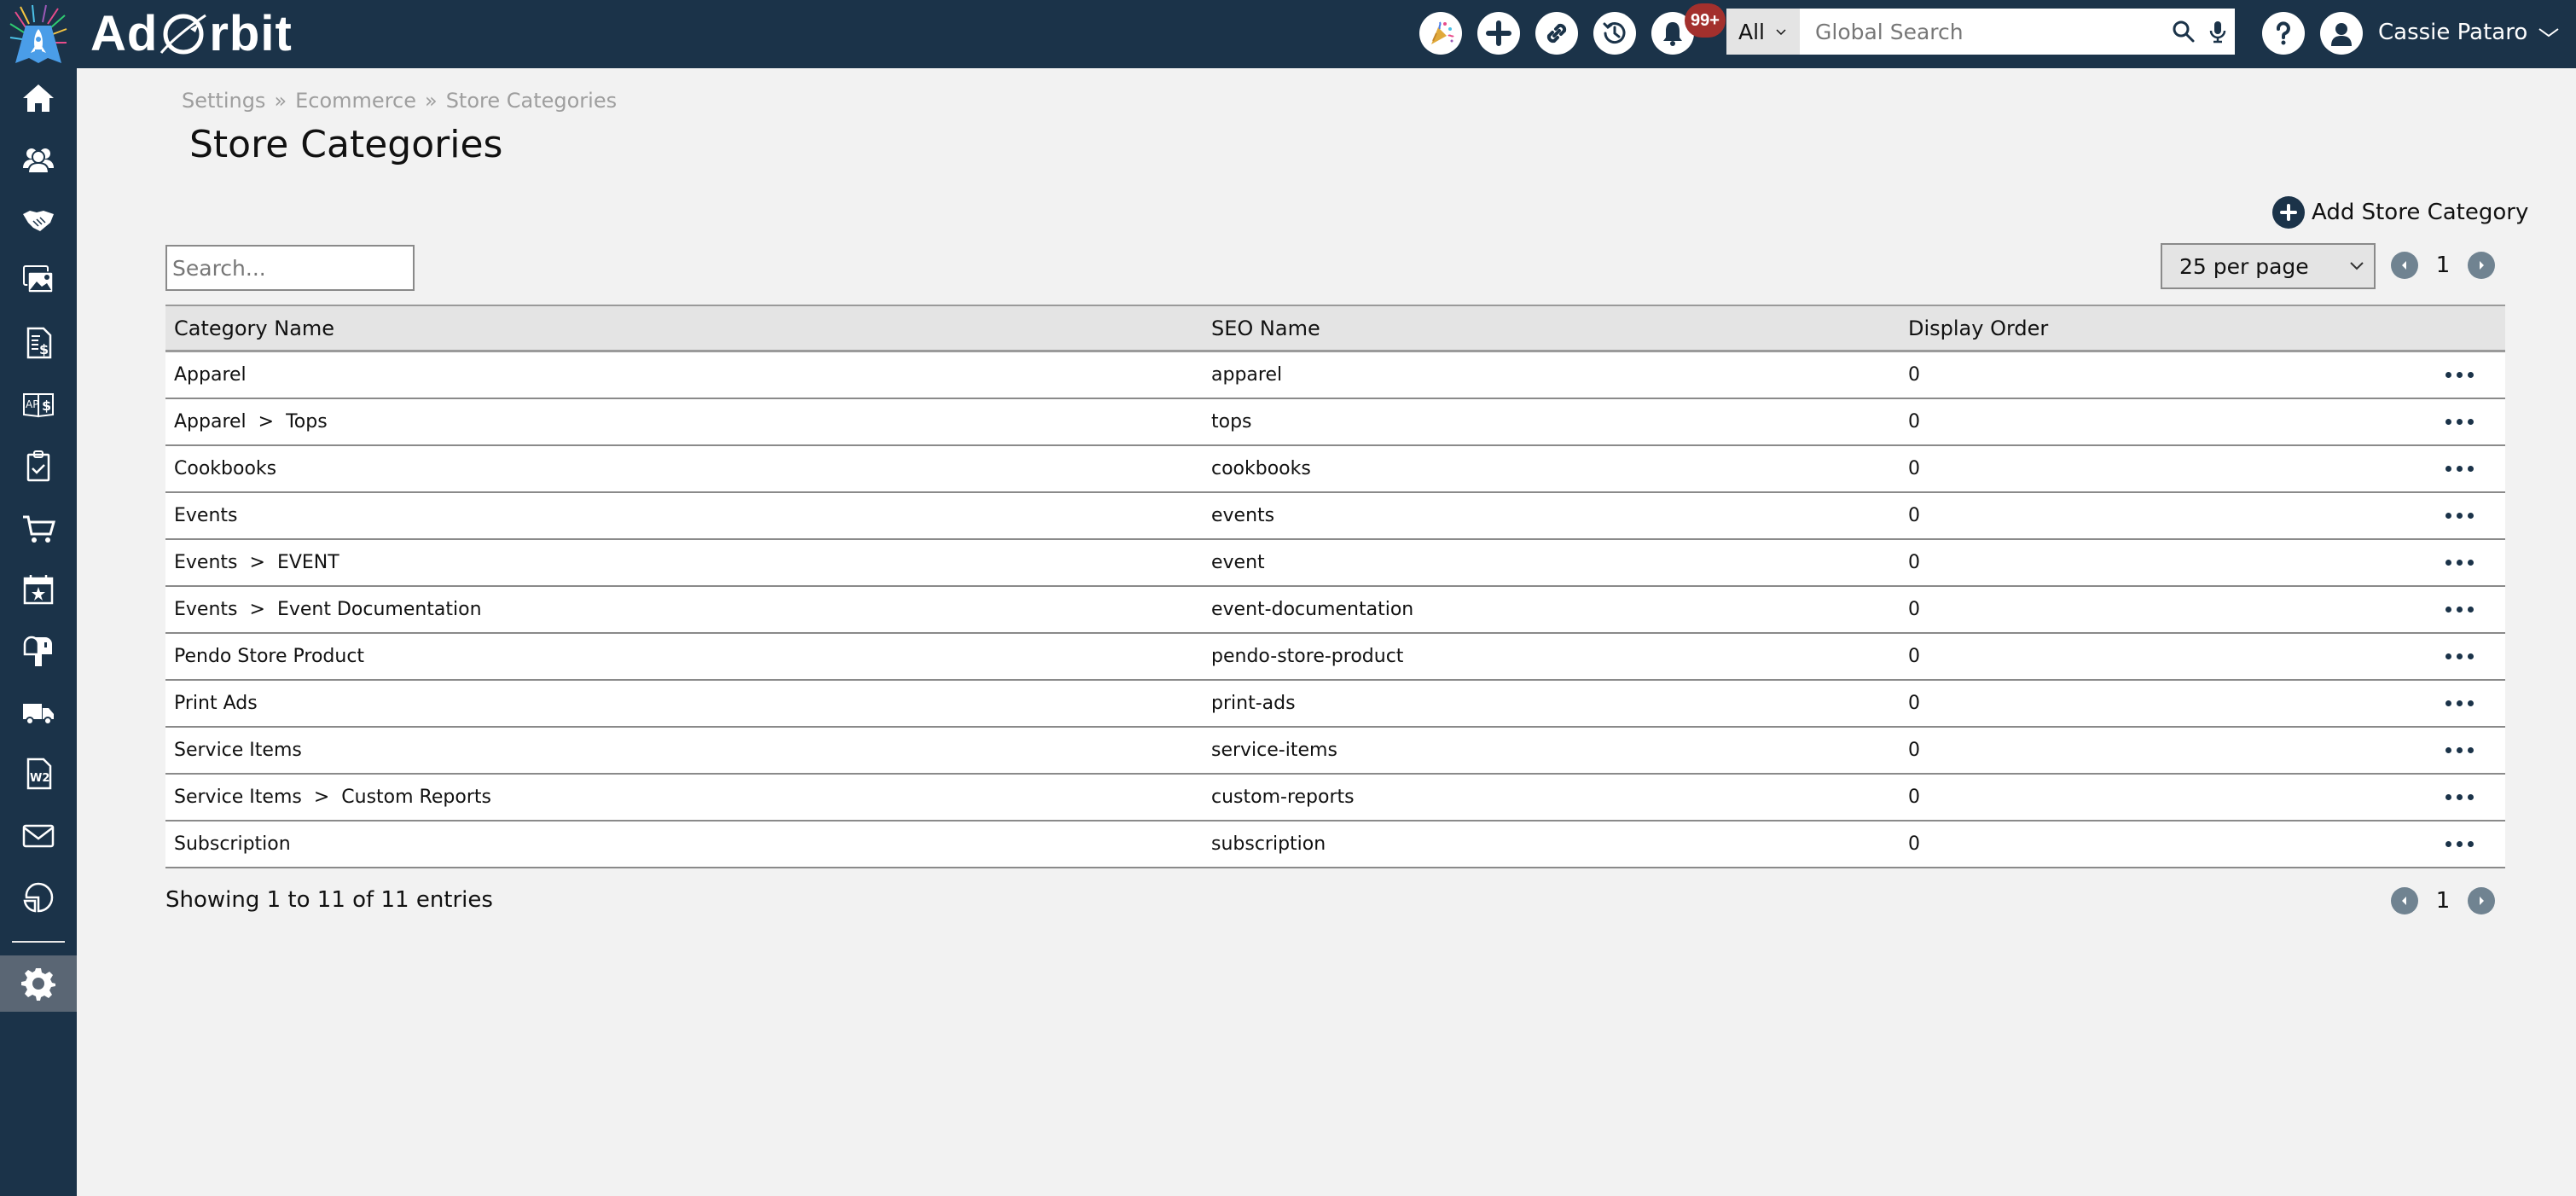 The height and width of the screenshot is (1196, 2576). What do you see at coordinates (2443, 265) in the screenshot?
I see `current-page-number: 1` at bounding box center [2443, 265].